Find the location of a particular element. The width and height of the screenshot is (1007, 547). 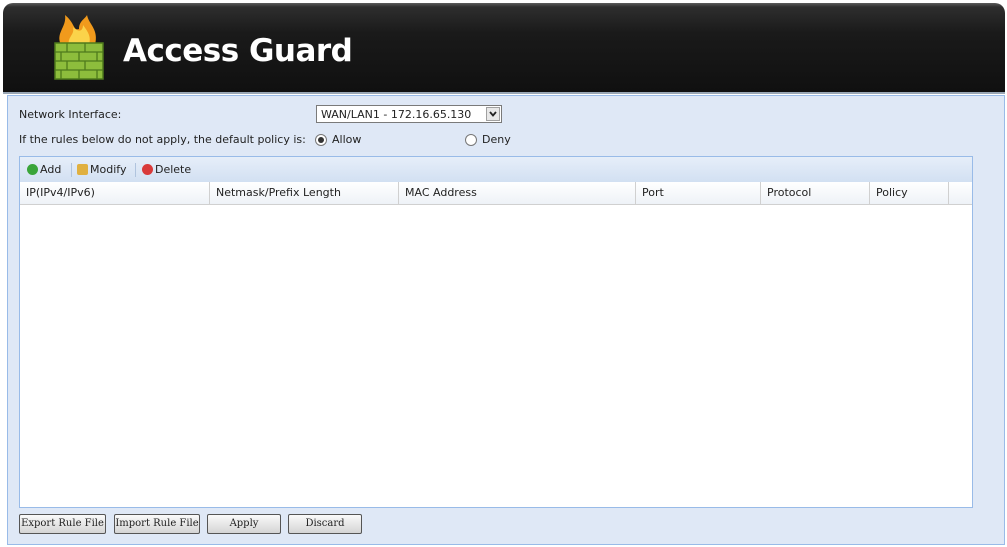

network-interface-value: WAN/LAN1 - 172.16.65.130 is located at coordinates (396, 114).